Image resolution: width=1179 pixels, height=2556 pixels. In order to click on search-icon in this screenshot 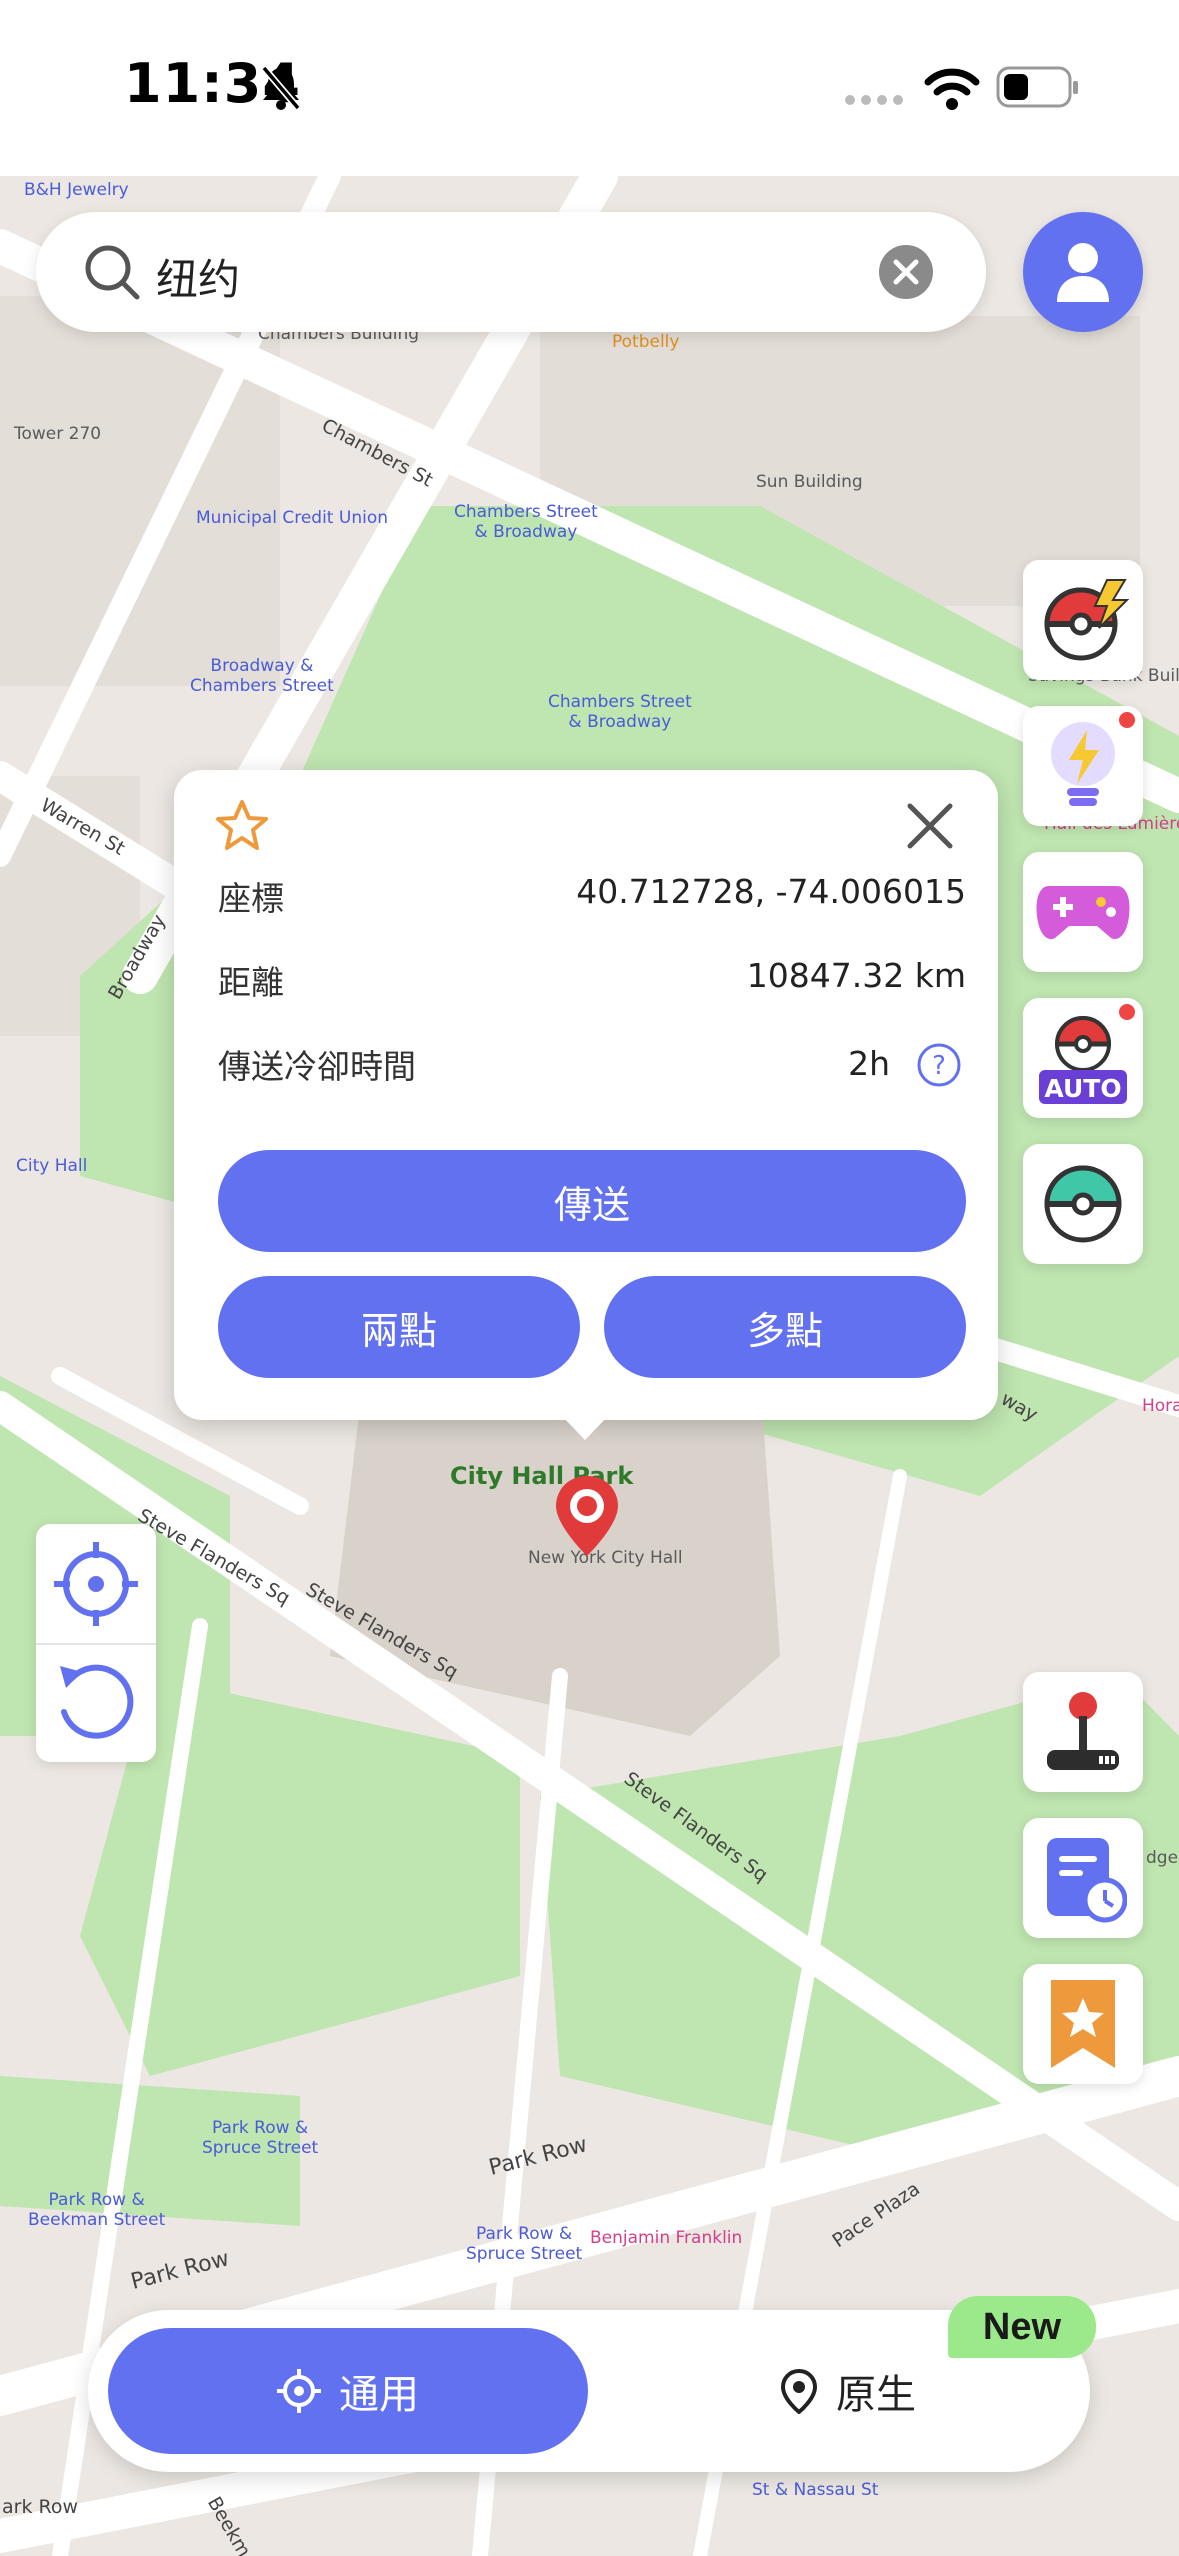, I will do `click(112, 272)`.